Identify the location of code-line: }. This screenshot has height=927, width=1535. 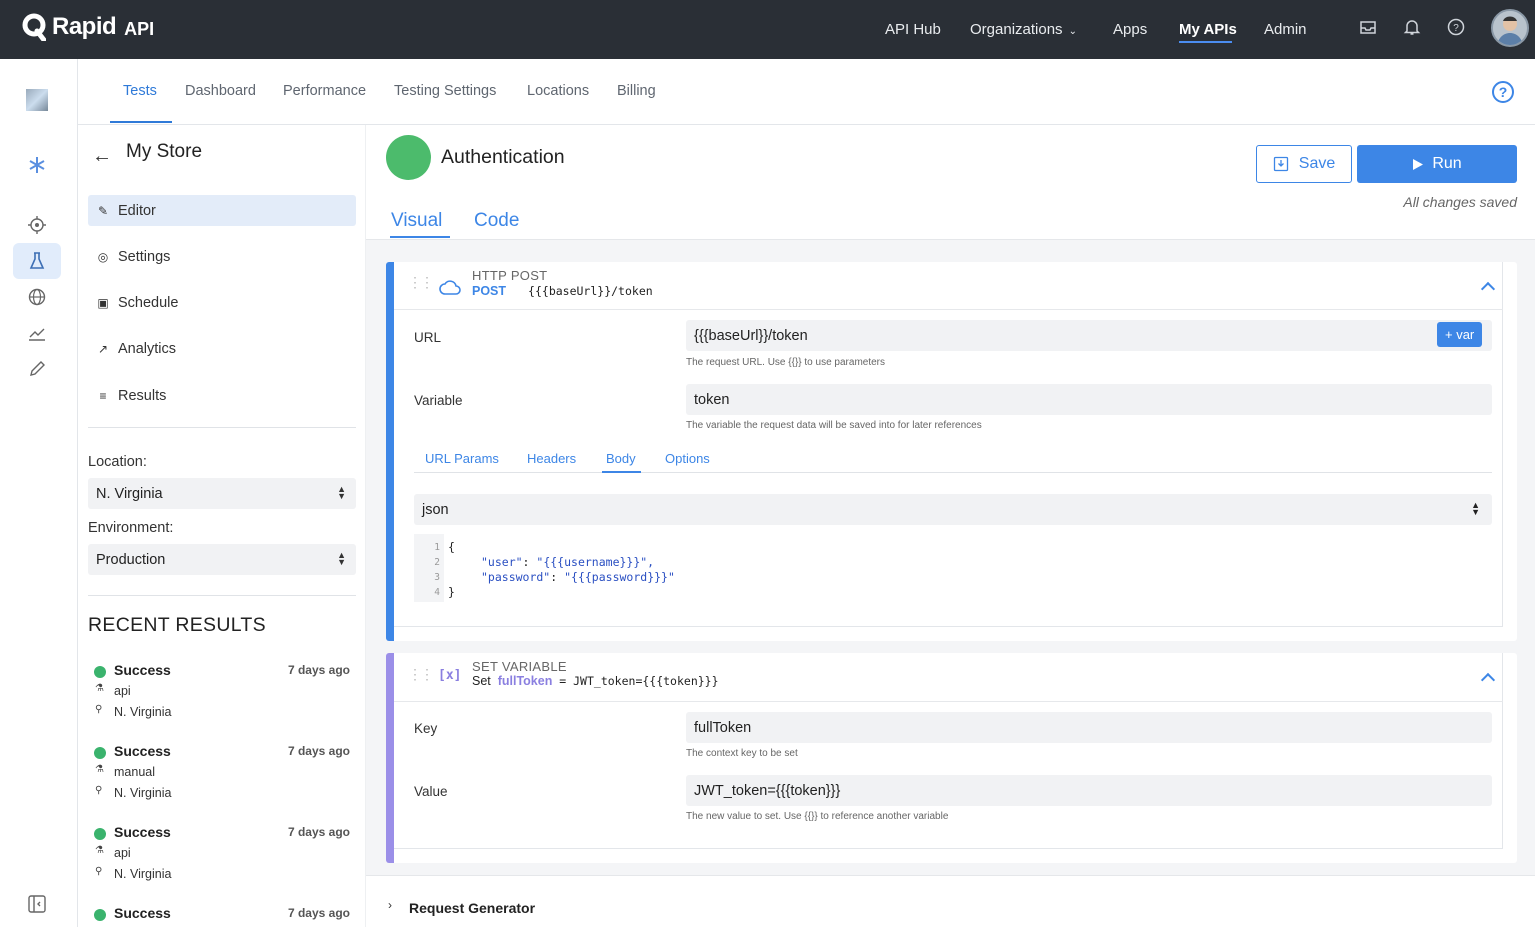
(451, 592).